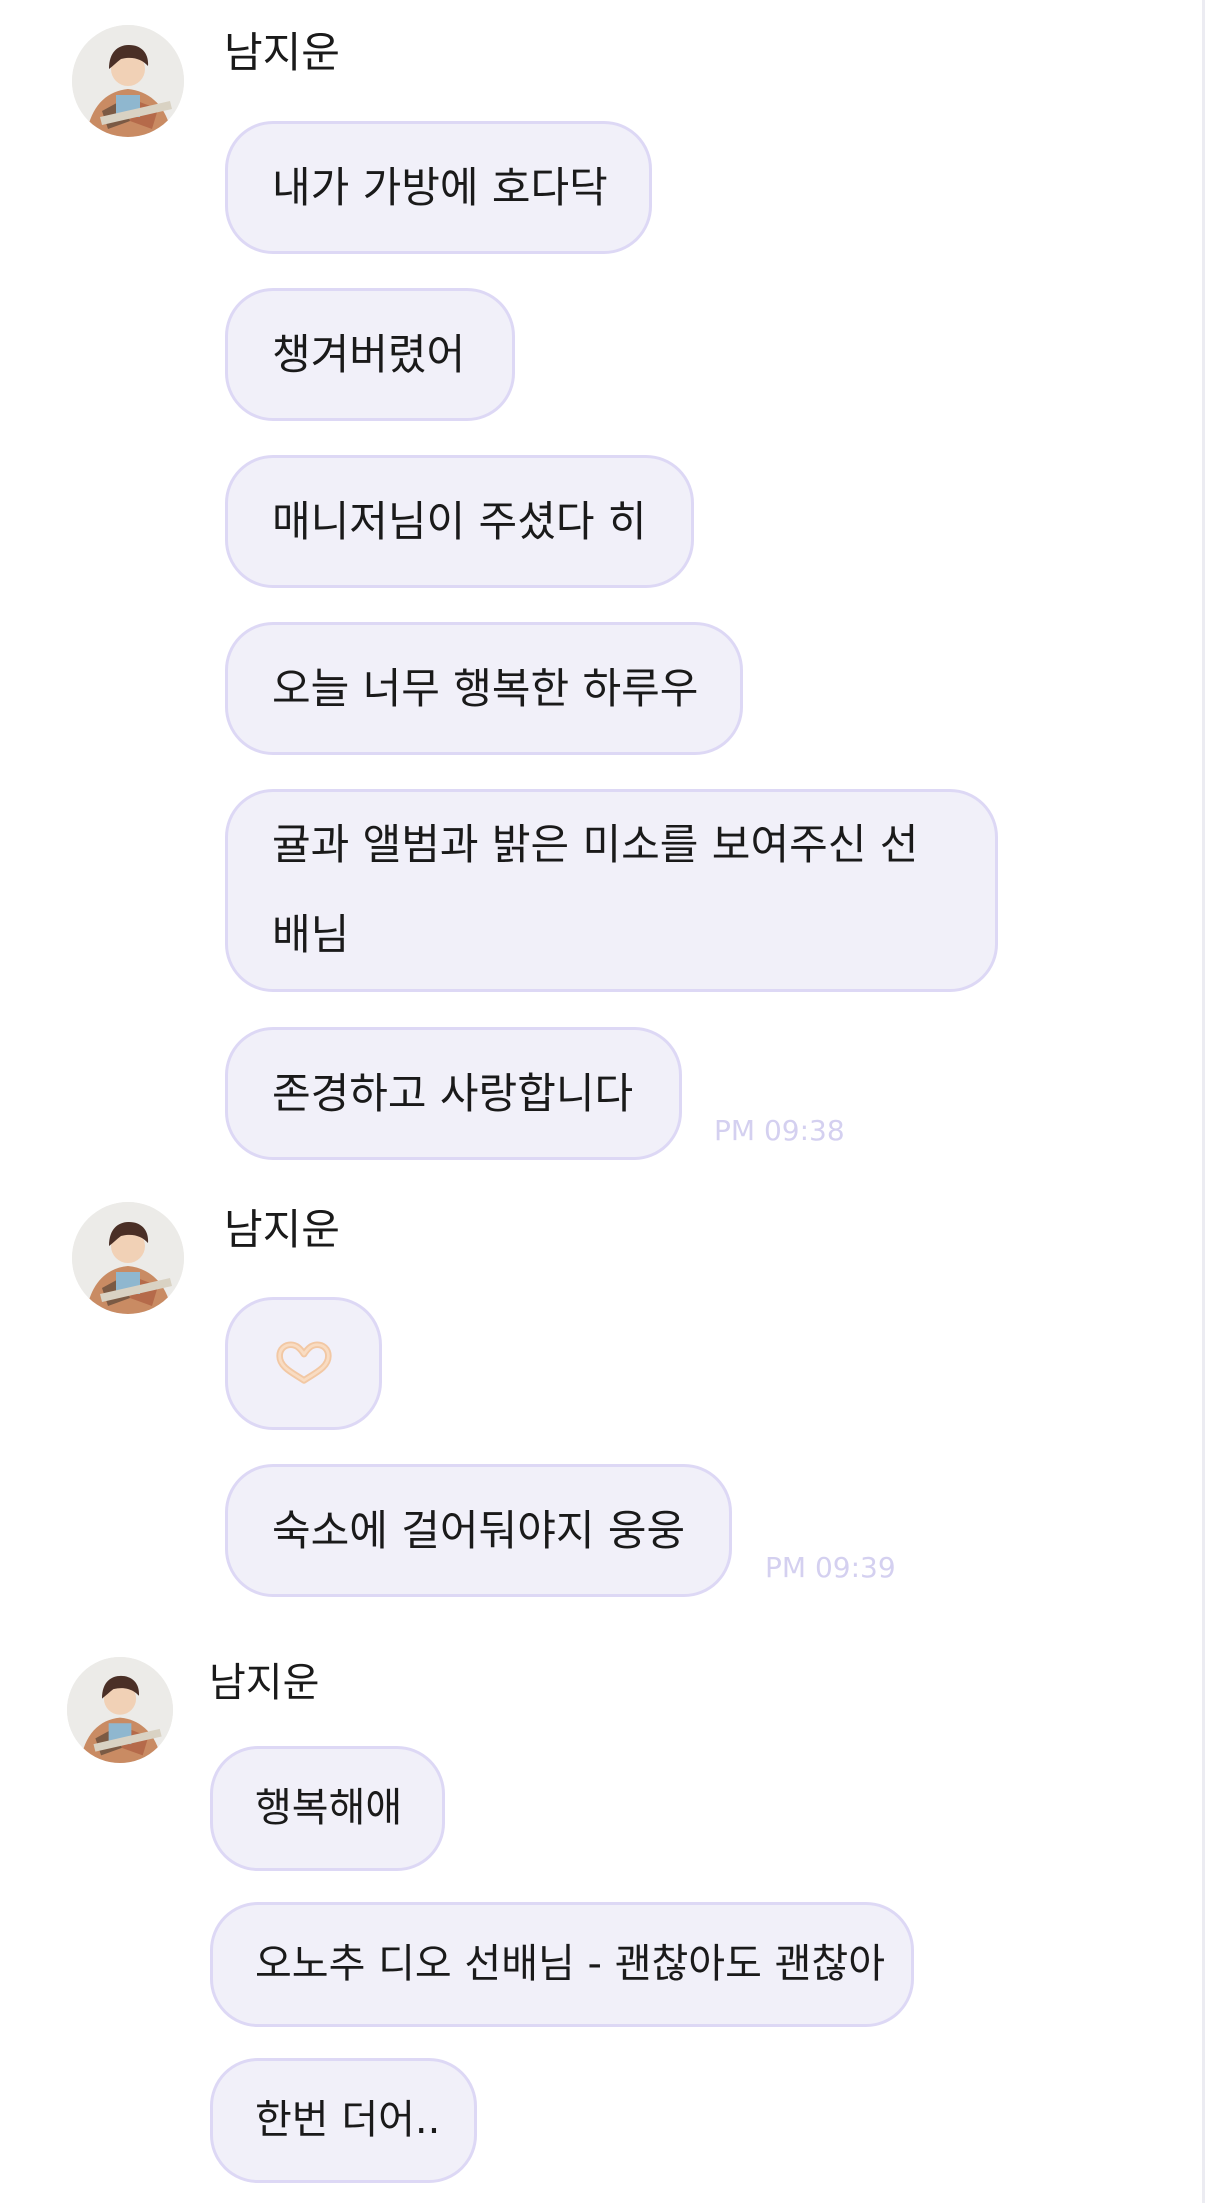 This screenshot has height=2203, width=1205. I want to click on message-bubble: 존경하고 사랑합니다, so click(453, 1093).